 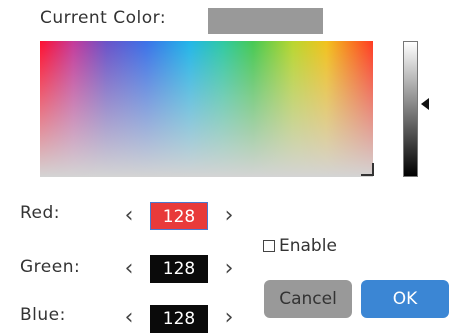 I want to click on blue-decrement-icon: ‹, so click(x=129, y=318).